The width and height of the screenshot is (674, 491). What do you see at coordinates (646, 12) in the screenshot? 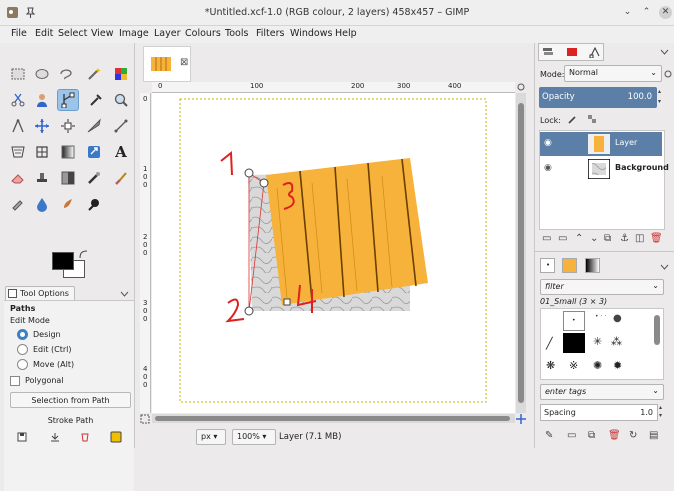
I see `maximize-icon: ⌃` at bounding box center [646, 12].